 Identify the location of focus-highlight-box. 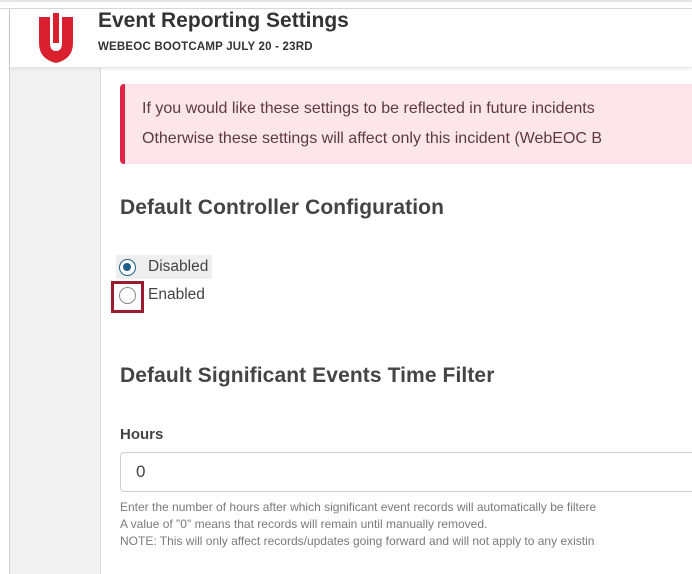
(127, 297).